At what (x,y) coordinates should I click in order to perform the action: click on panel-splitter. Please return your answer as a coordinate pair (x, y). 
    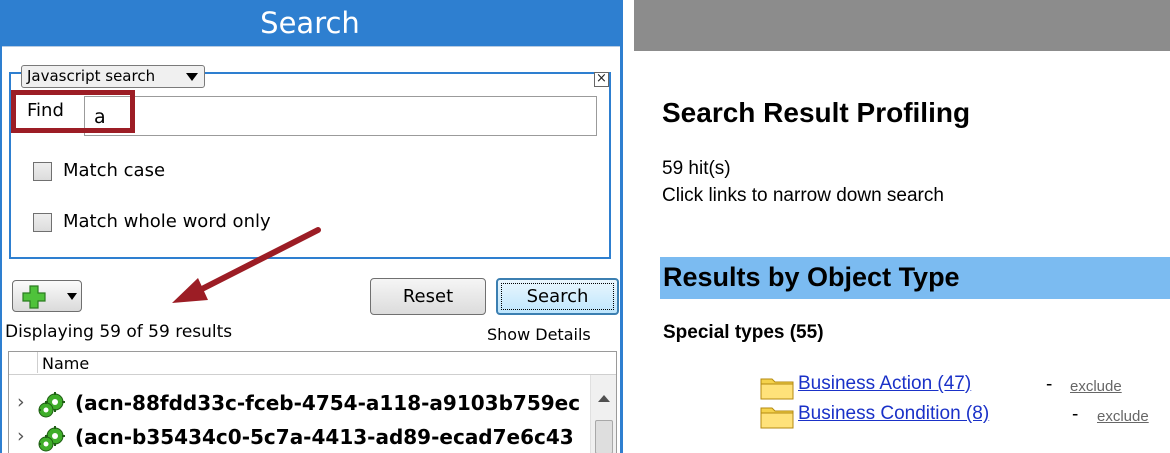
    Looking at the image, I should click on (629, 226).